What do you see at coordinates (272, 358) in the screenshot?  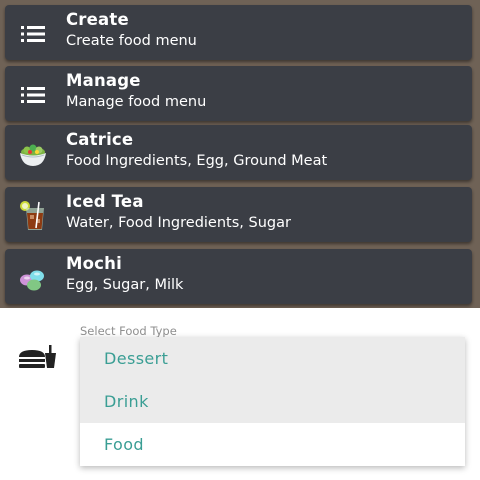 I see `option-dessert: Dessert` at bounding box center [272, 358].